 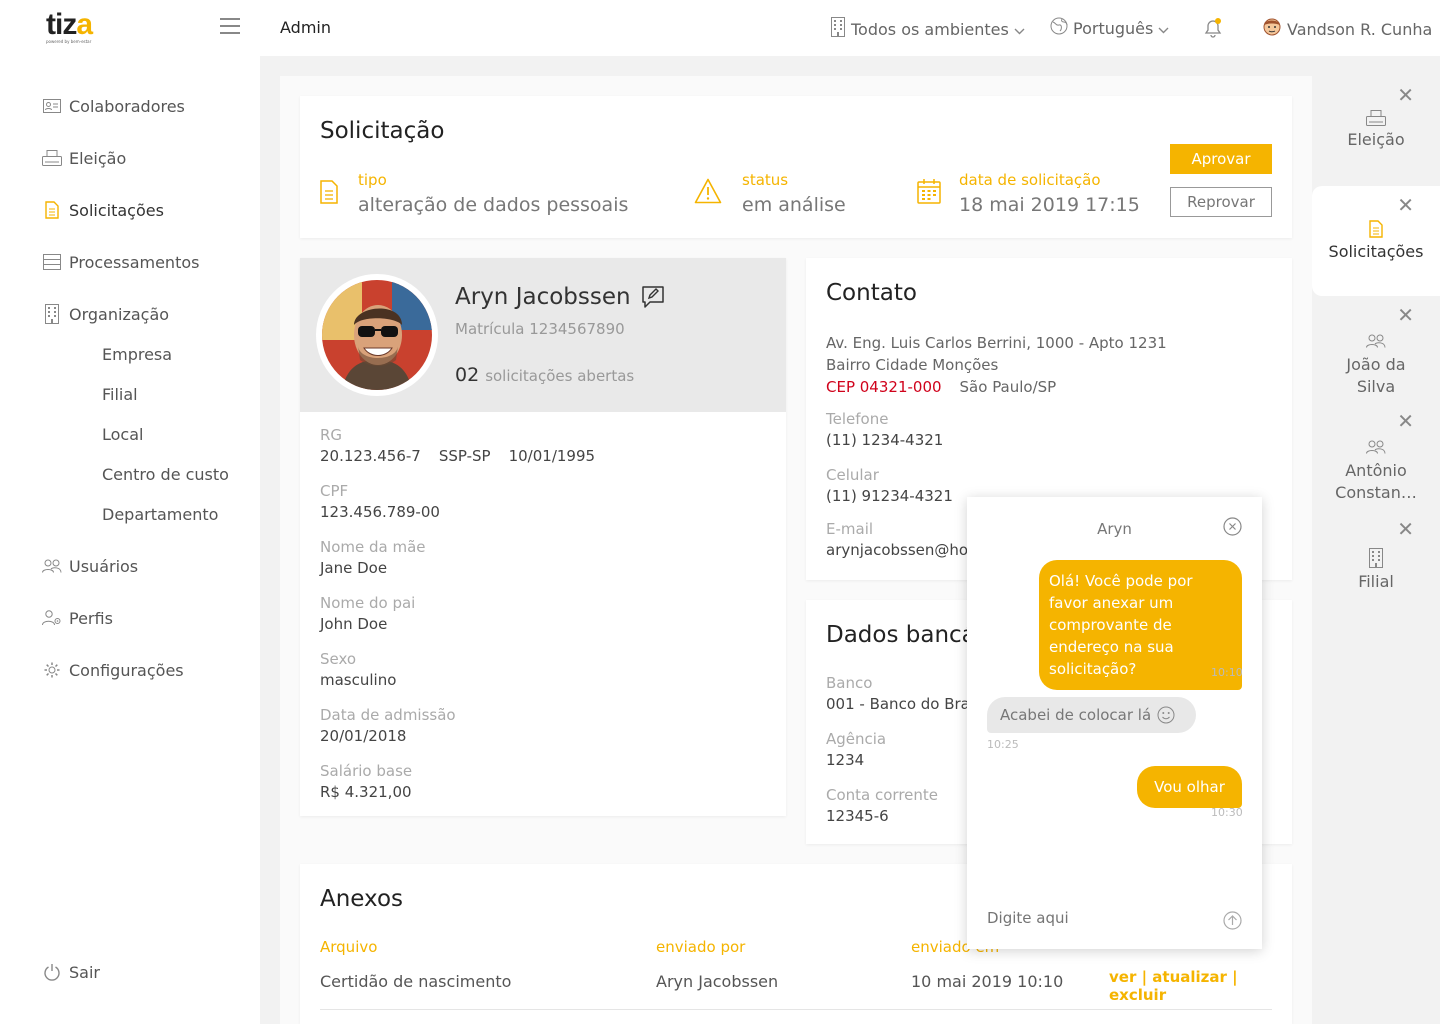 I want to click on account-value: 12345-6, so click(x=857, y=816).